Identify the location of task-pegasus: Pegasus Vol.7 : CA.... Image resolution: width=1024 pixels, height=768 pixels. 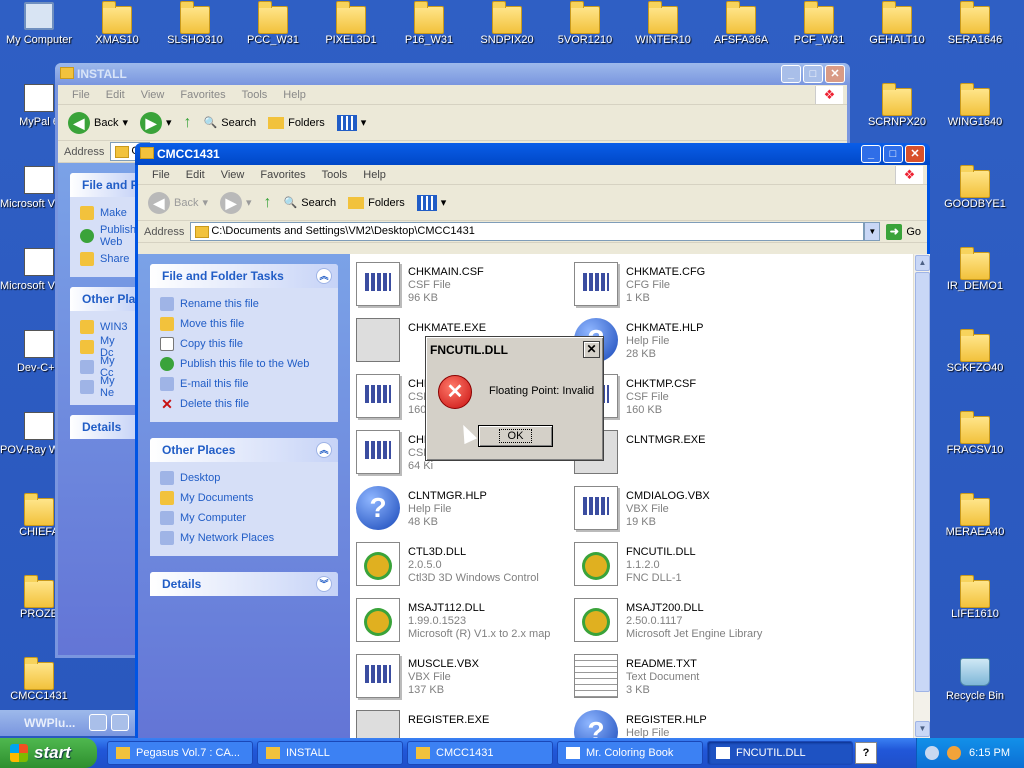
(180, 753).